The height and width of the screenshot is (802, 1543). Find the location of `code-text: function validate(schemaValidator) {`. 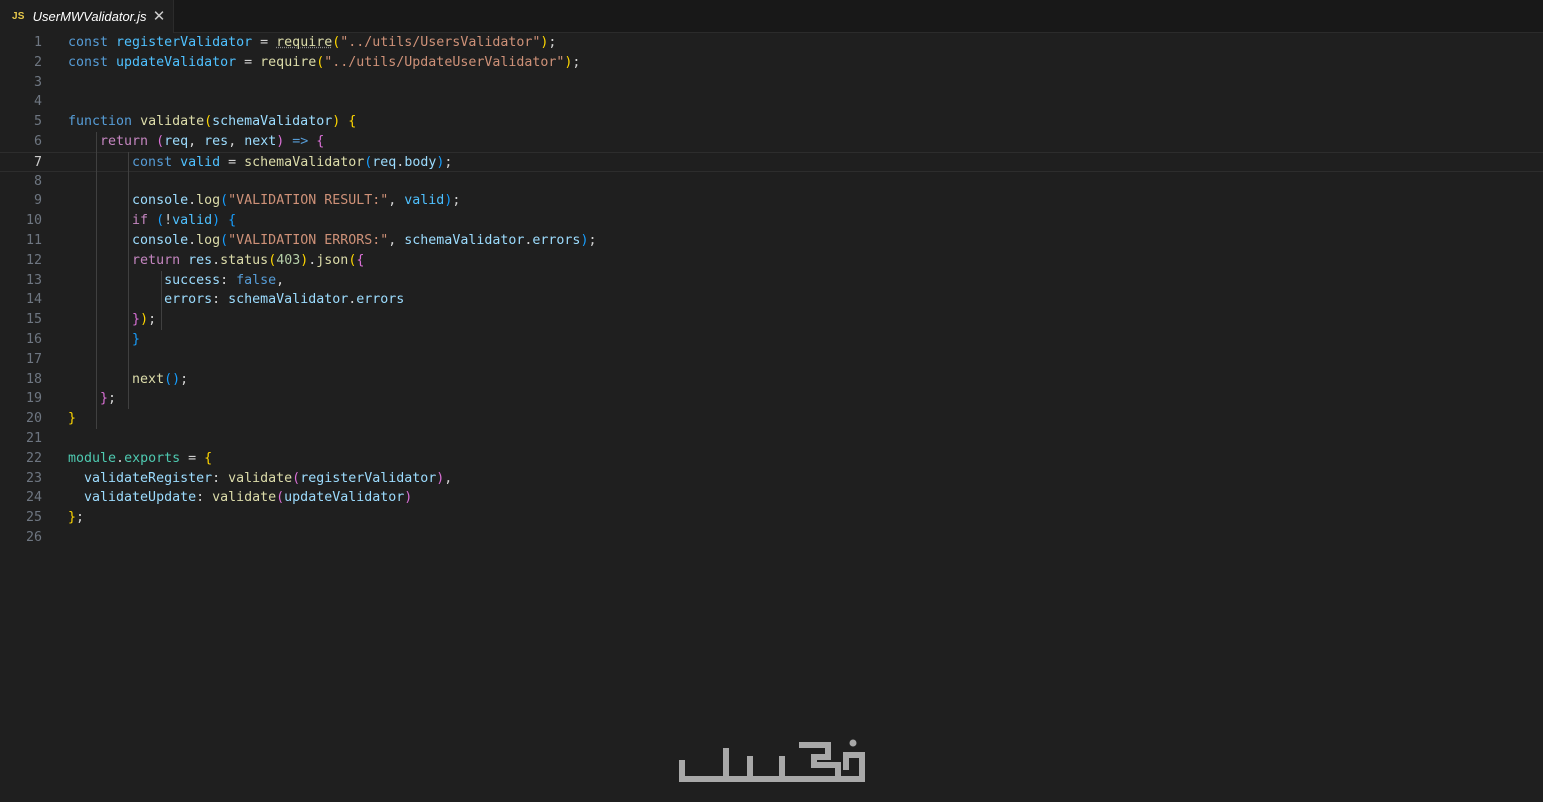

code-text: function validate(schemaValidator) { is located at coordinates (212, 122).